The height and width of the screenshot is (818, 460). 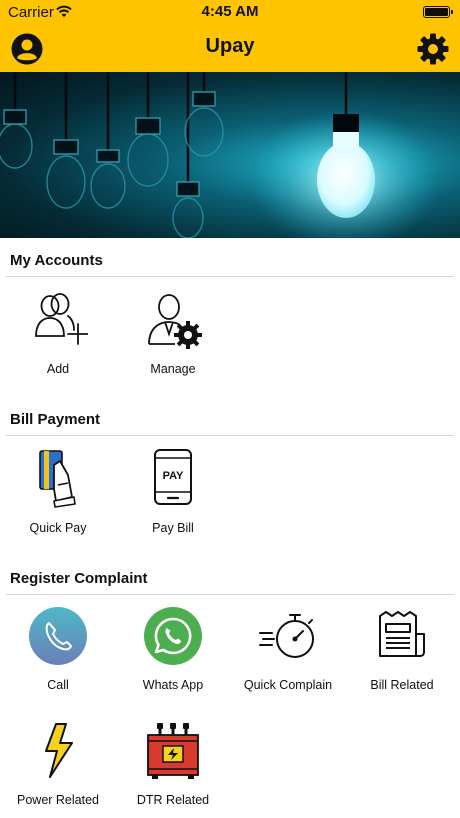 I want to click on settings-icon, so click(x=433, y=49).